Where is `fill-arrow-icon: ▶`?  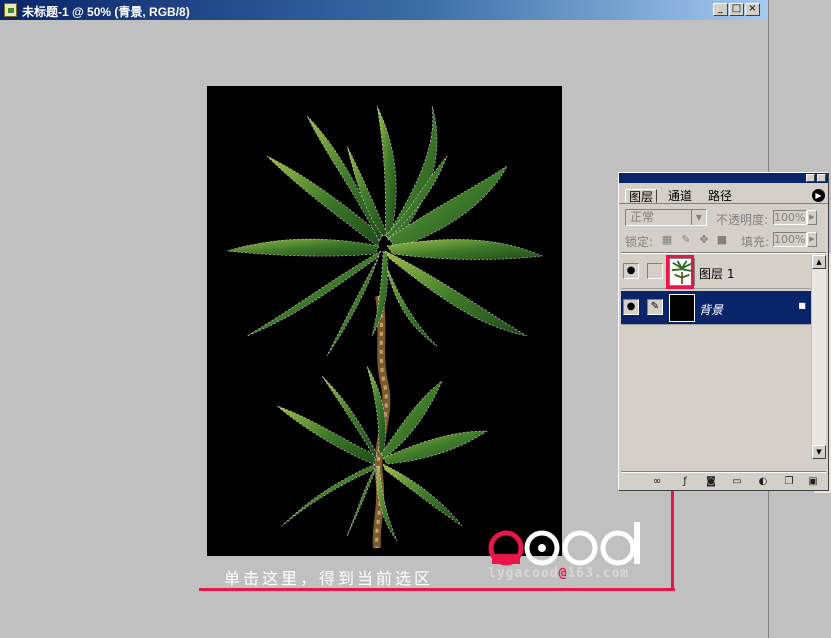 fill-arrow-icon: ▶ is located at coordinates (812, 239).